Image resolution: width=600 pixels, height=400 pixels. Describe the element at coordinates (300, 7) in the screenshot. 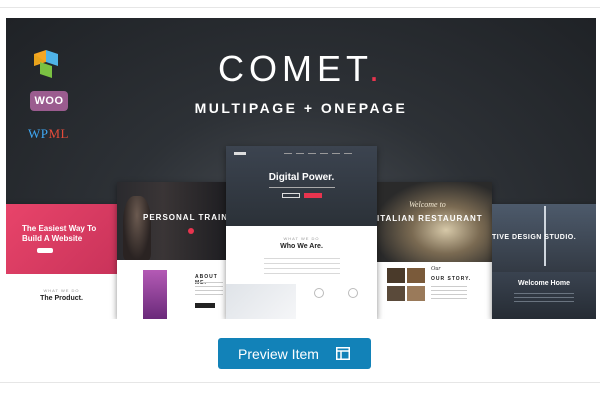

I see `top-divider` at that location.